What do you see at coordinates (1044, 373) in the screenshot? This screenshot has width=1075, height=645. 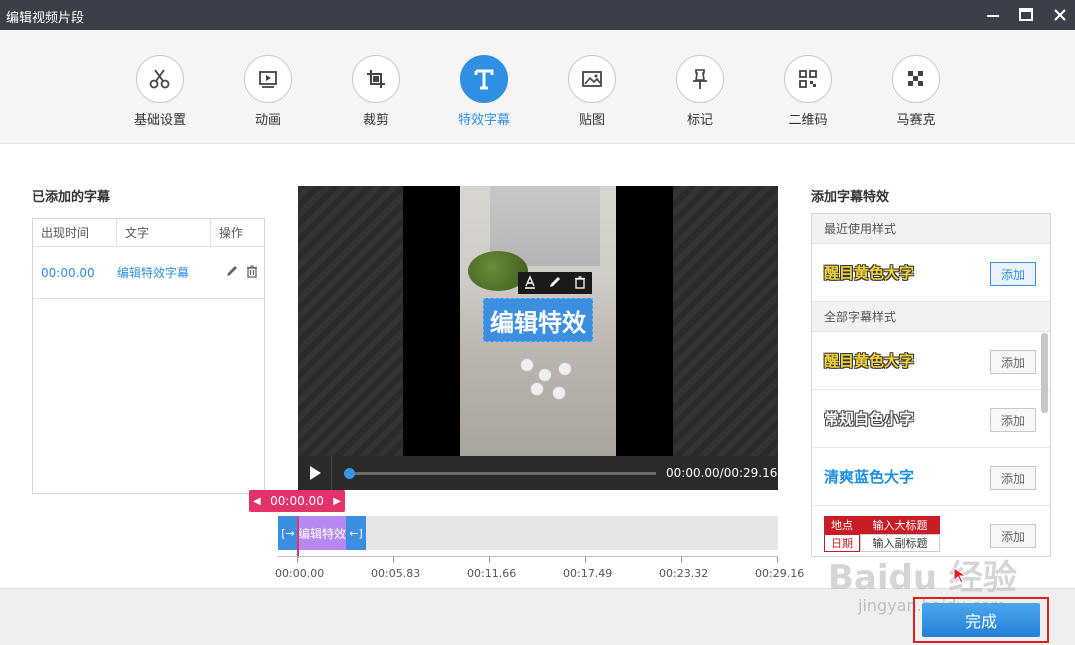 I see `styles-scrollbar` at bounding box center [1044, 373].